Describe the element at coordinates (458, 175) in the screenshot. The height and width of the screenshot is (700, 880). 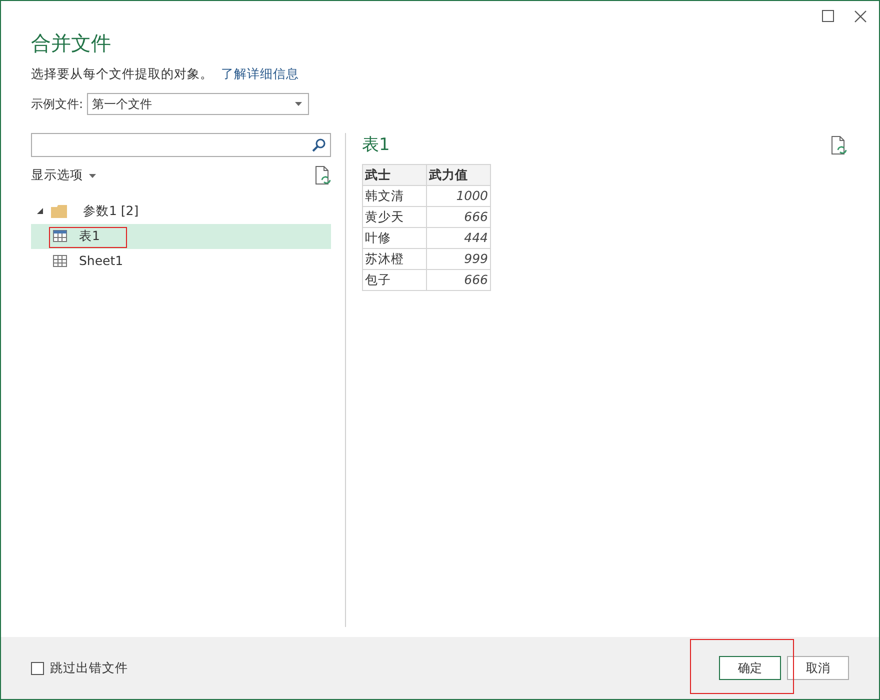
I see `column-header: 武力值` at that location.